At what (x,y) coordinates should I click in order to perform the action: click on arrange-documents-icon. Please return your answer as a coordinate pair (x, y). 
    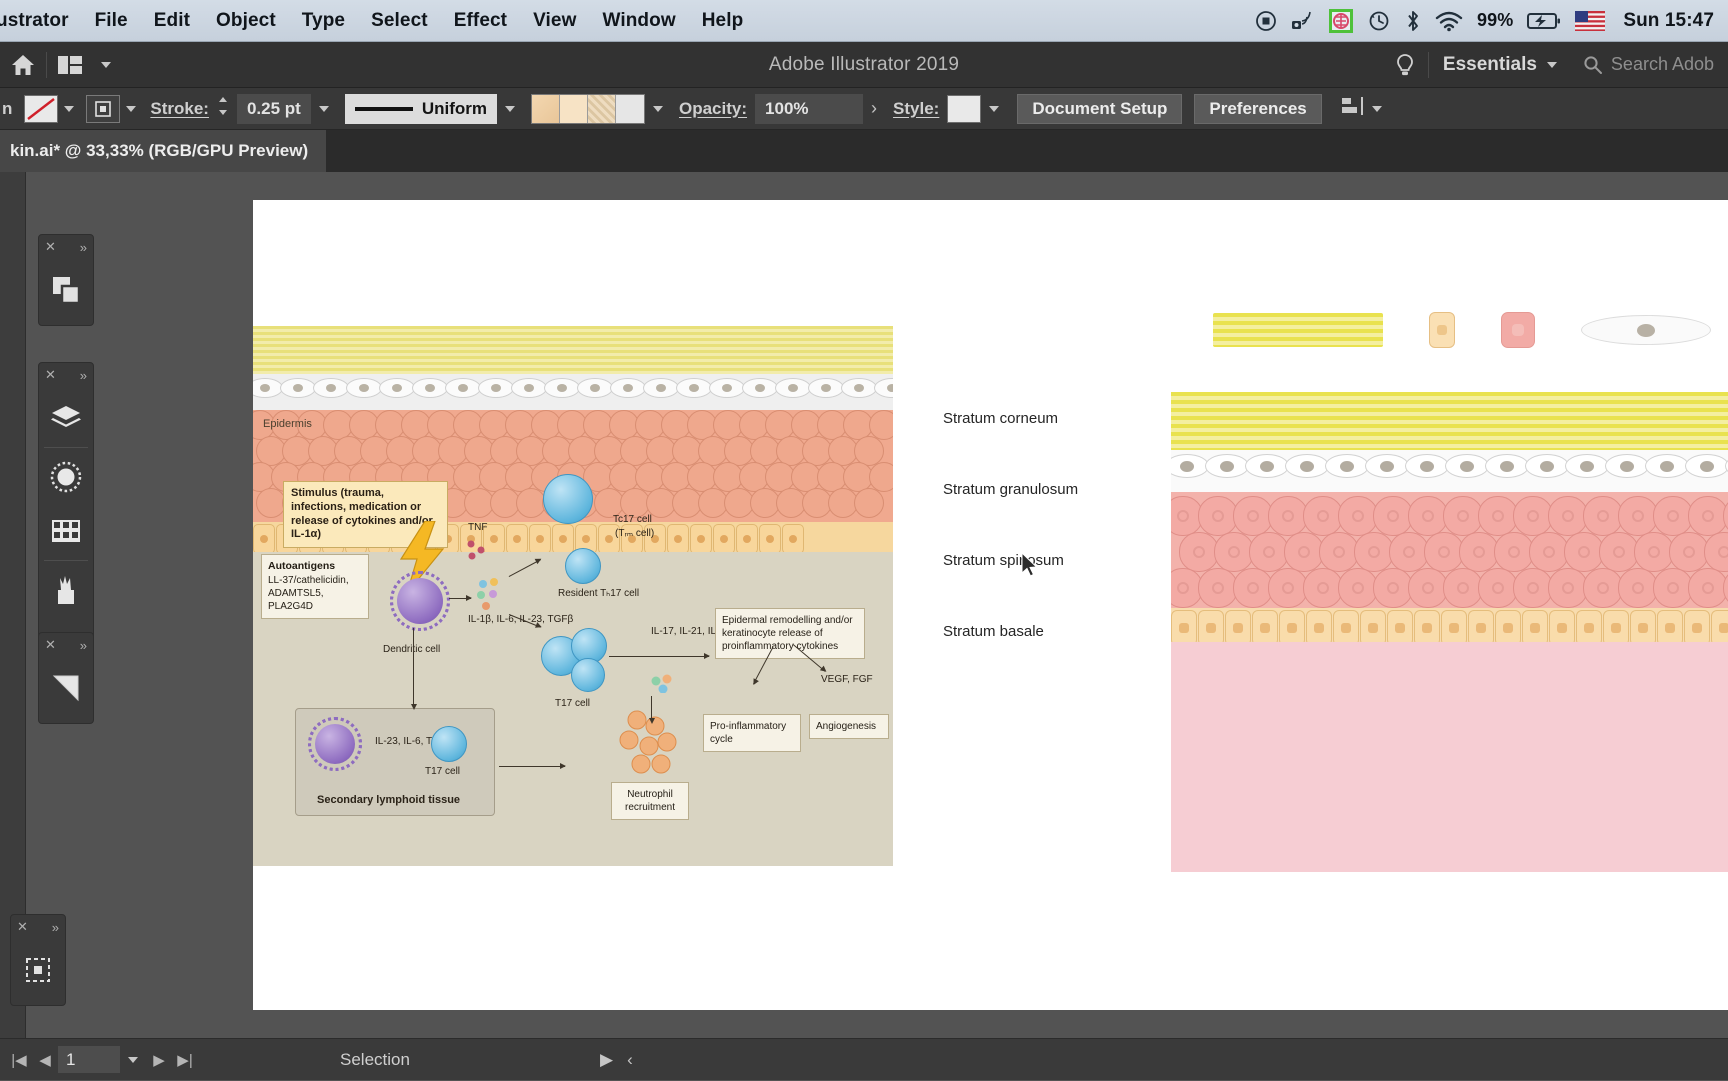
    Looking at the image, I should click on (70, 65).